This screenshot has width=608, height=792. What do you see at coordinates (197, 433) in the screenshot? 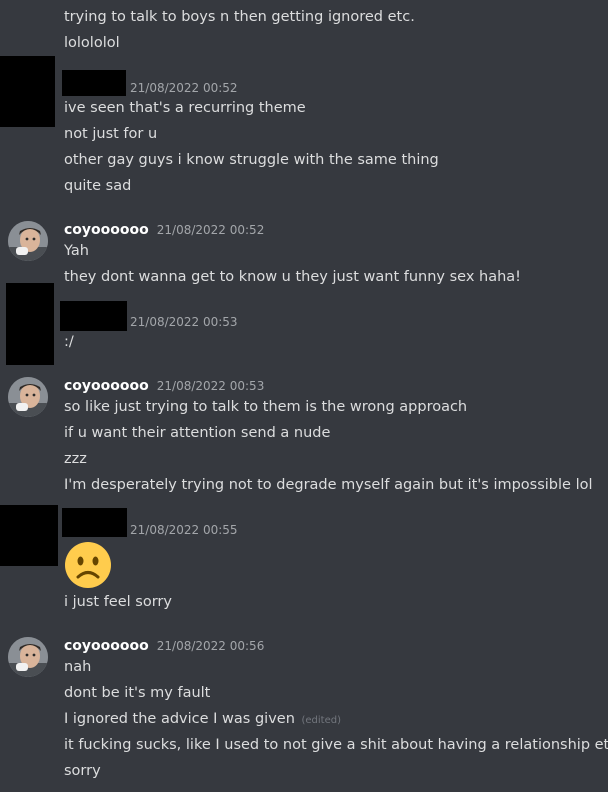
I see `message-line: if u want their attention send a nude` at bounding box center [197, 433].